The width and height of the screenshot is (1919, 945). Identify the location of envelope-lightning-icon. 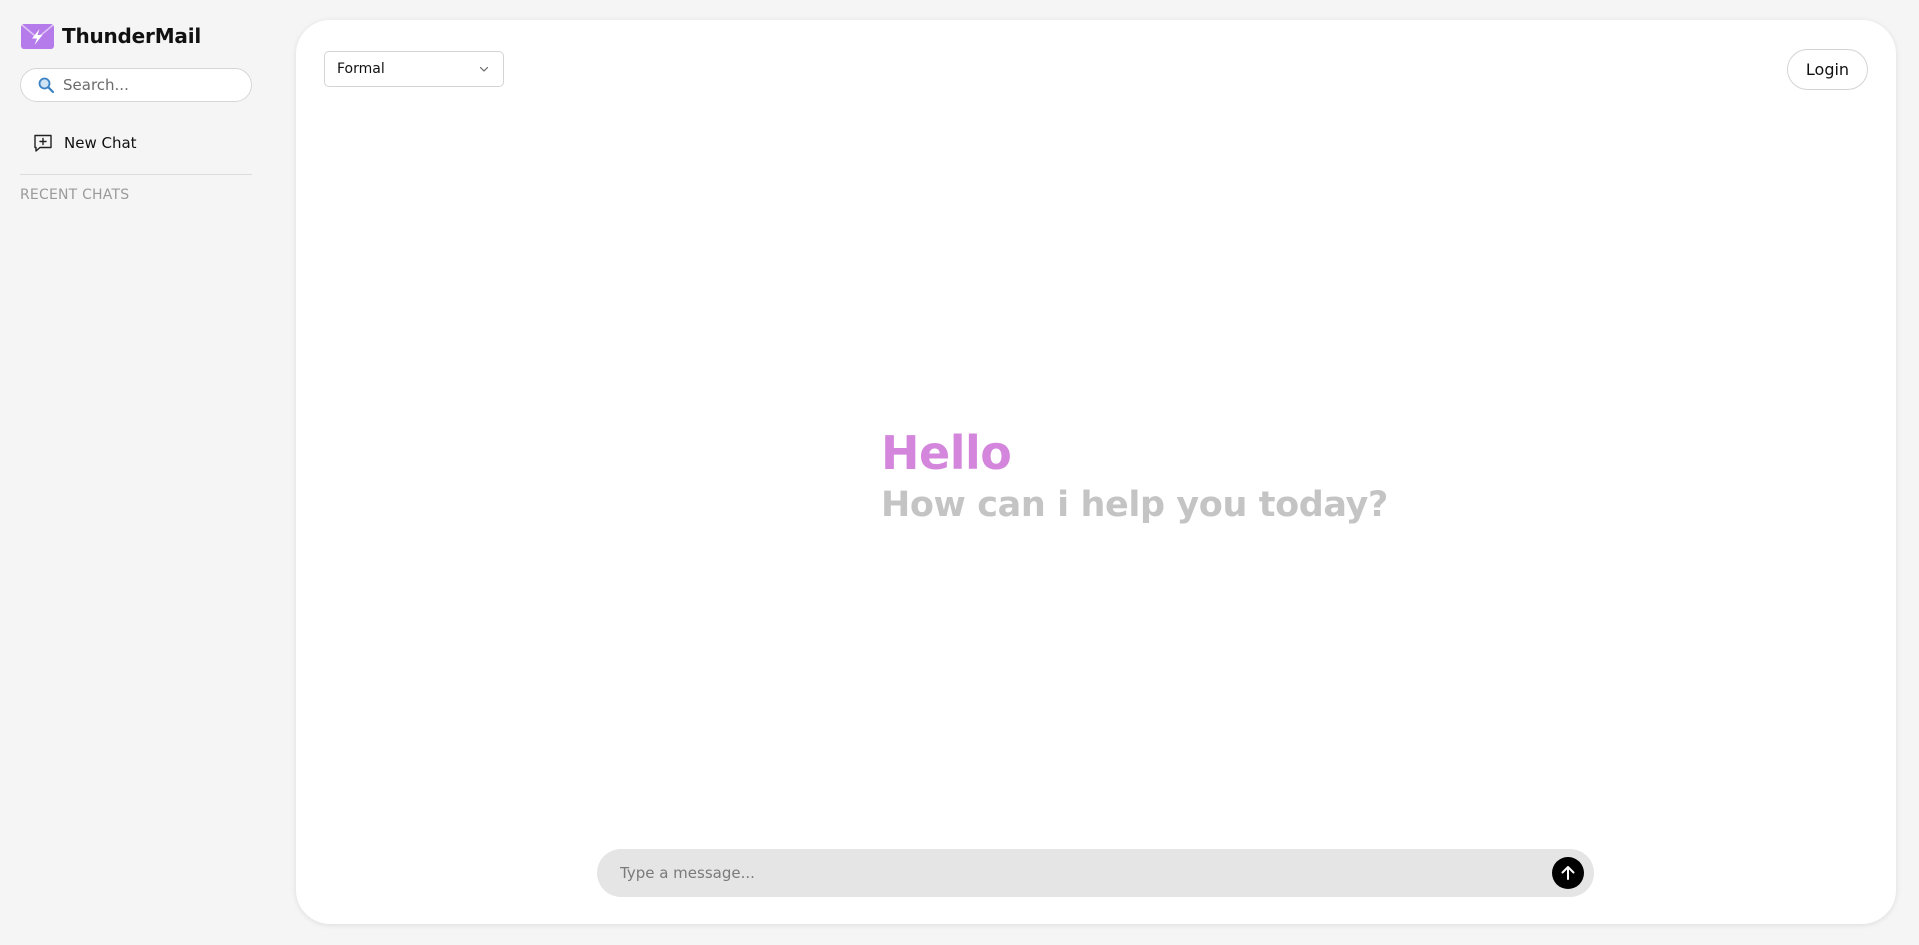
(37, 36).